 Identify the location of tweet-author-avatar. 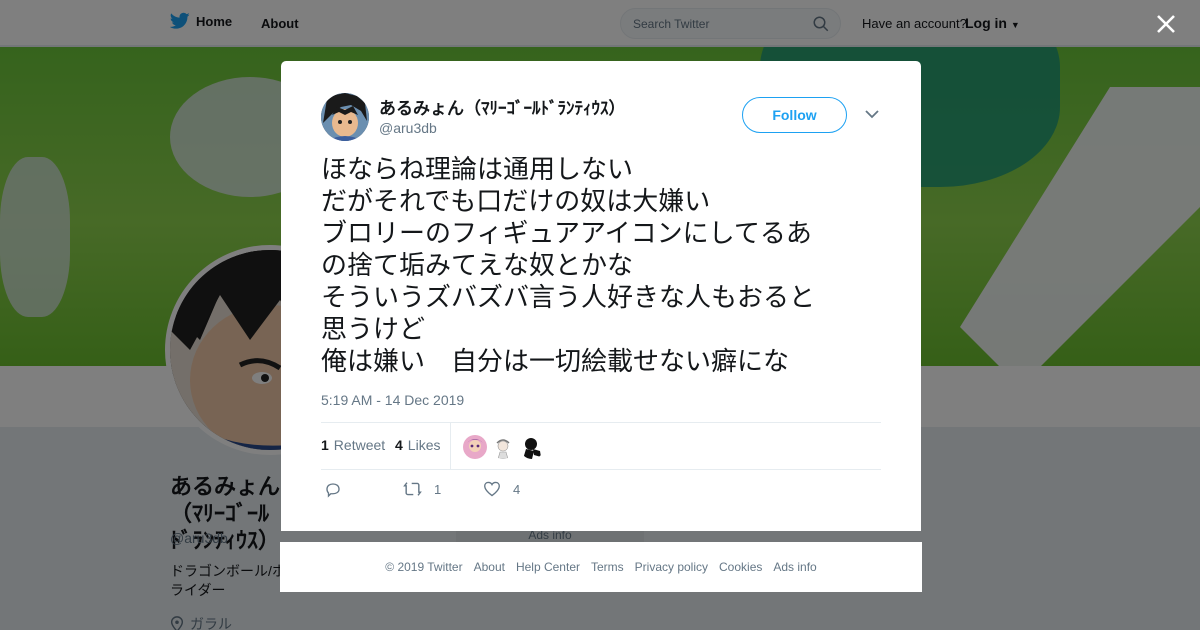
(345, 117).